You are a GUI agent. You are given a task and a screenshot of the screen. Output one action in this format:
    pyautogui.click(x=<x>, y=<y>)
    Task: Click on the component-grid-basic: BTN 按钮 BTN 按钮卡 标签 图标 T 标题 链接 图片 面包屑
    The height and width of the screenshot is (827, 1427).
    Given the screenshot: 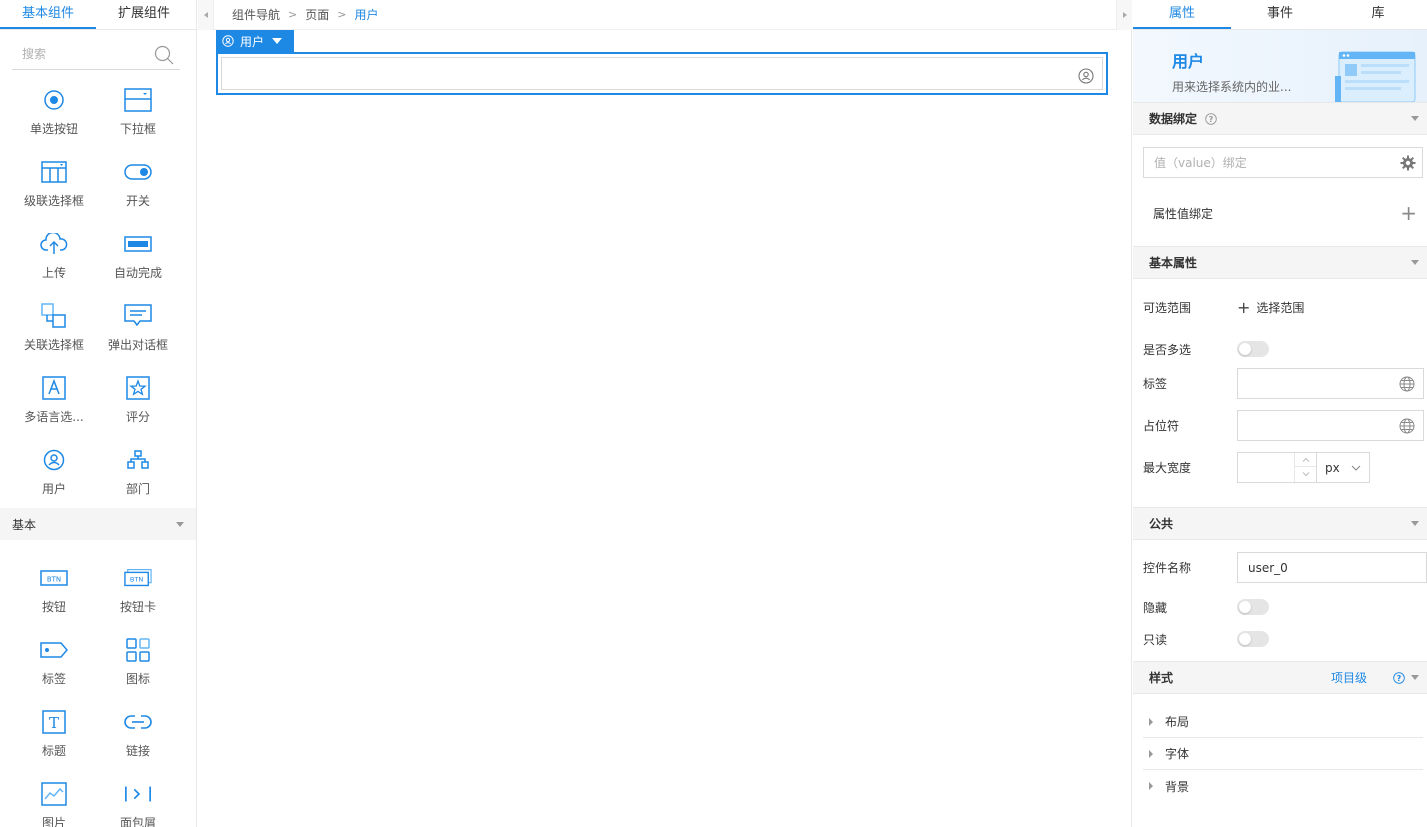 What is the action you would take?
    pyautogui.click(x=98, y=689)
    